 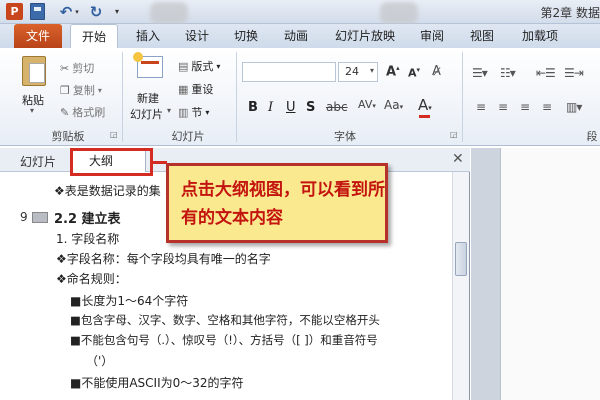 I want to click on group-label-font: 字体, so click(x=345, y=136).